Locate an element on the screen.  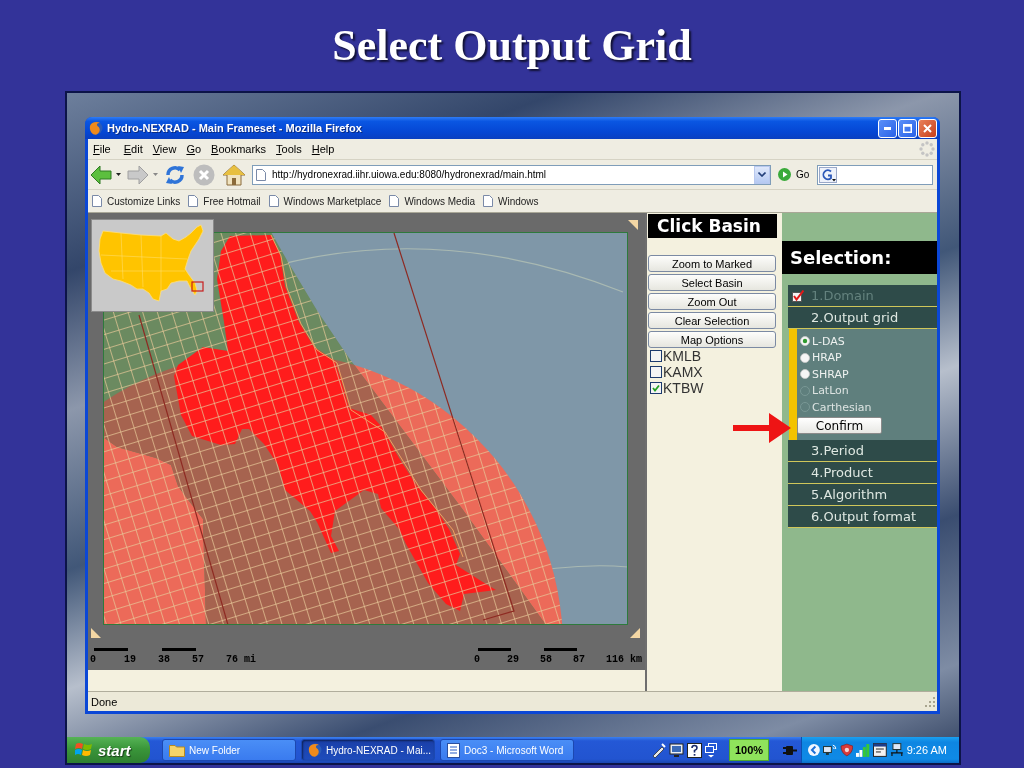
plug-icon is located at coordinates (790, 750).